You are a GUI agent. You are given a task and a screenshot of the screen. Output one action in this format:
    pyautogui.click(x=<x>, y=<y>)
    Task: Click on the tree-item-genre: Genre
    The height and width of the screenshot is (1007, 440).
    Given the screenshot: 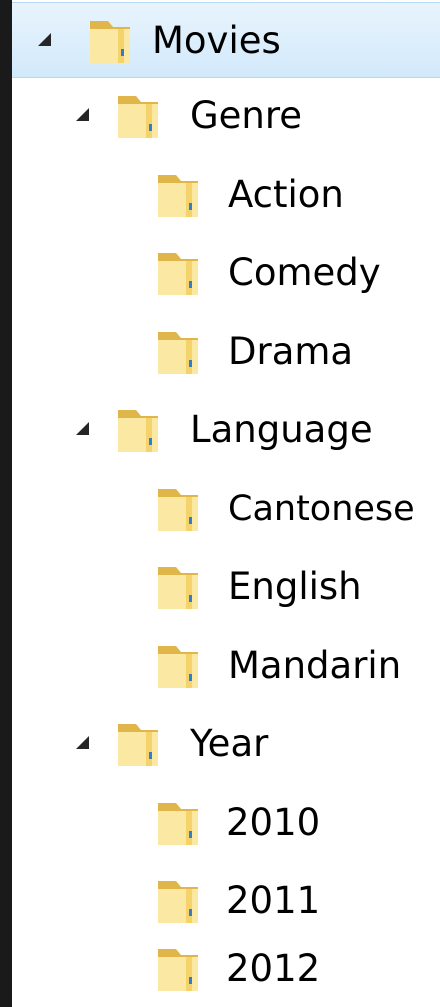 What is the action you would take?
    pyautogui.click(x=226, y=116)
    